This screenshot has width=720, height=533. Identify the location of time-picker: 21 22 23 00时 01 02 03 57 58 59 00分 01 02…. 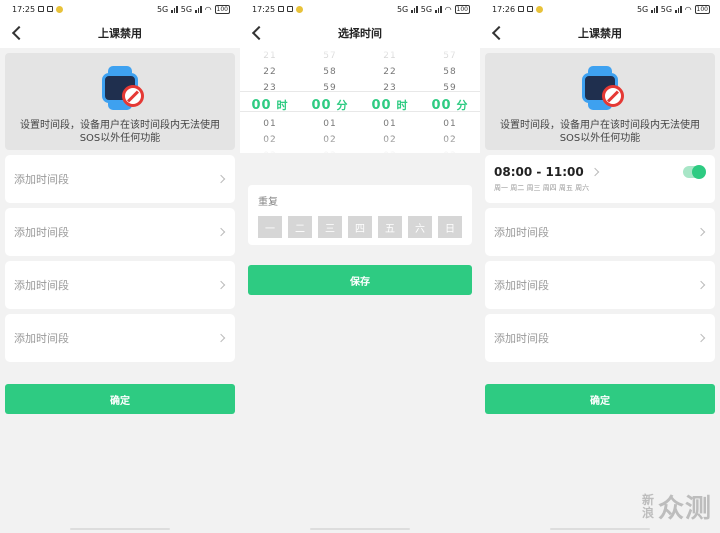
(360, 100).